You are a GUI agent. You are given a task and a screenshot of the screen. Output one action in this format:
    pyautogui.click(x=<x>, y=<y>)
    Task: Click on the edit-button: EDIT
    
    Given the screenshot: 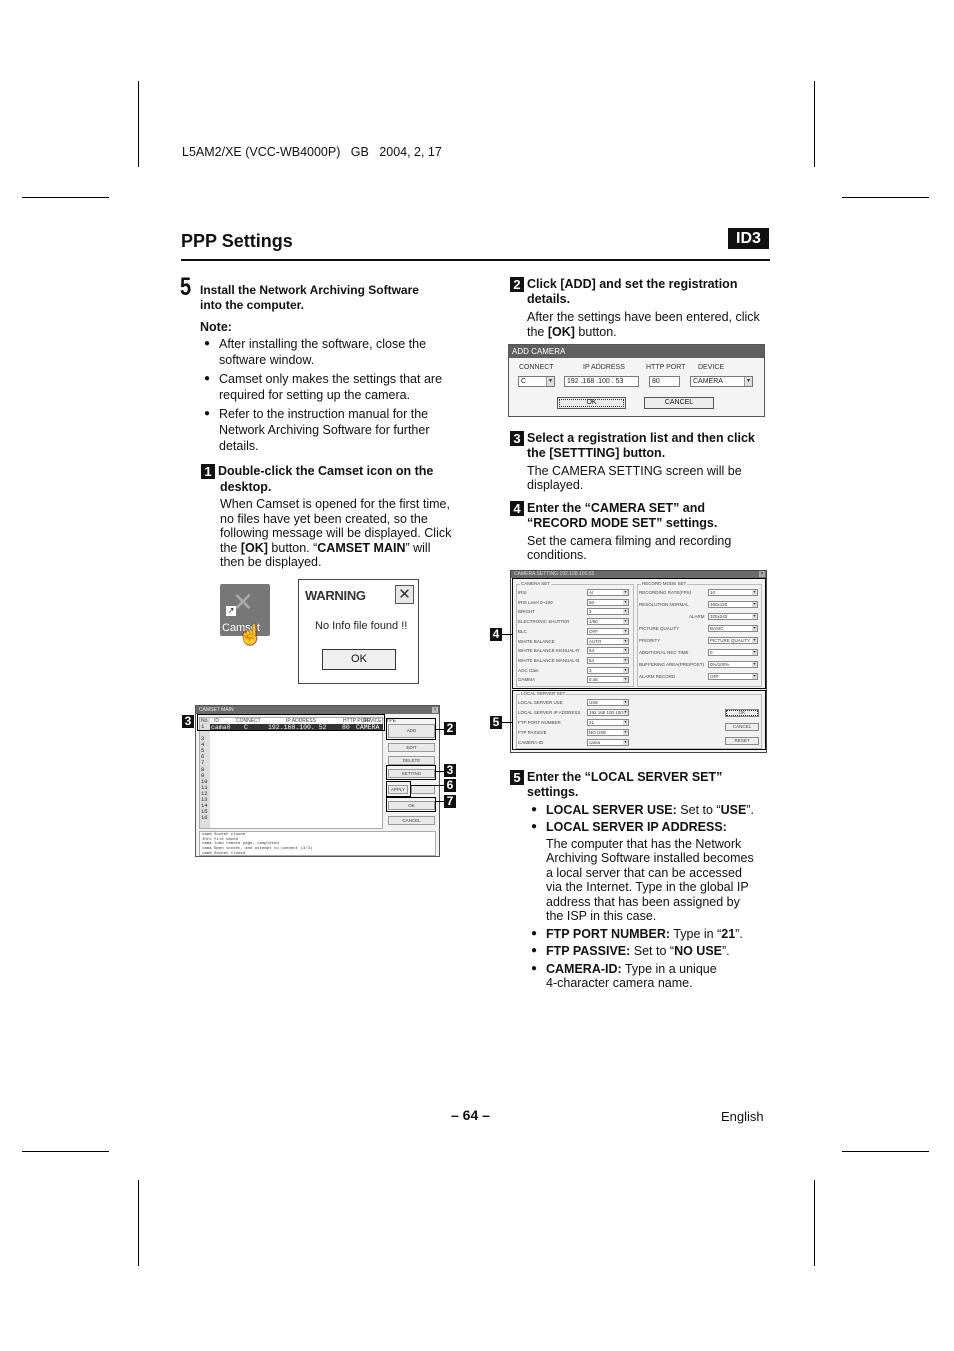 What is the action you would take?
    pyautogui.click(x=411, y=747)
    